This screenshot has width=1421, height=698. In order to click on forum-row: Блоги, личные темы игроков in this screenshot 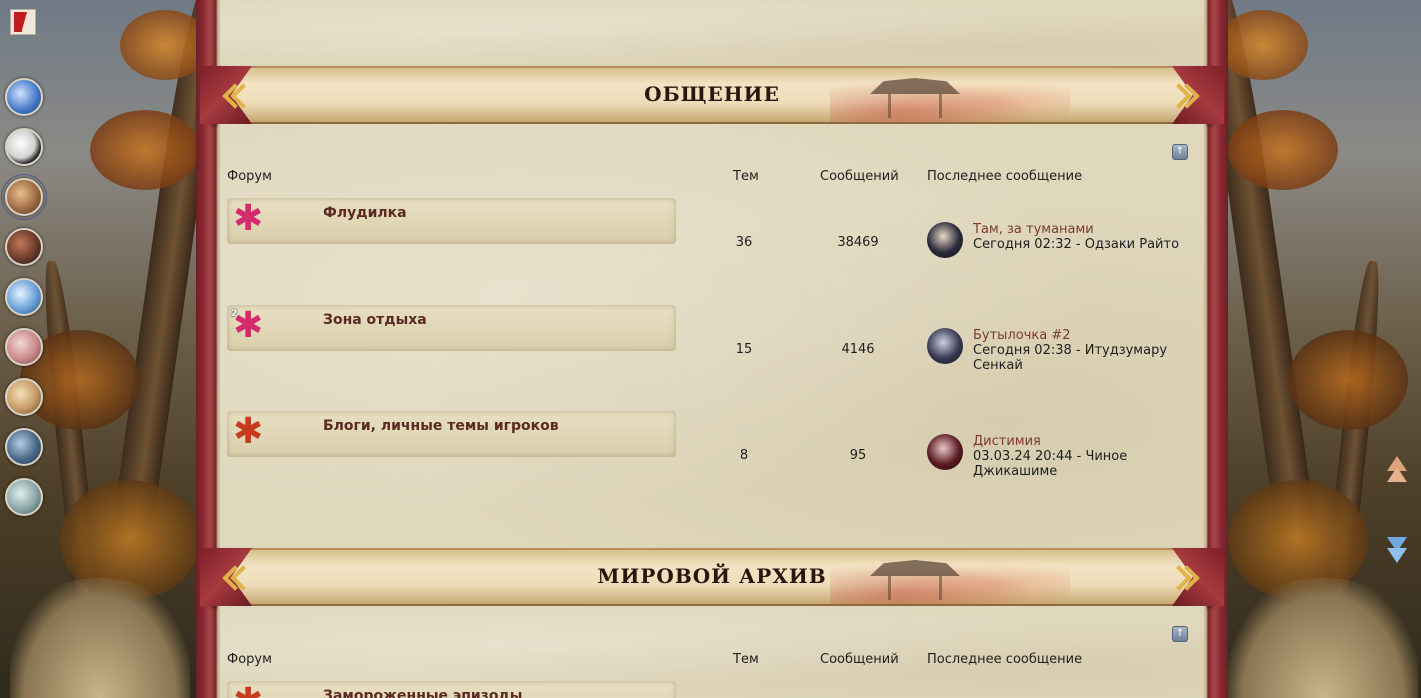, I will do `click(451, 434)`.